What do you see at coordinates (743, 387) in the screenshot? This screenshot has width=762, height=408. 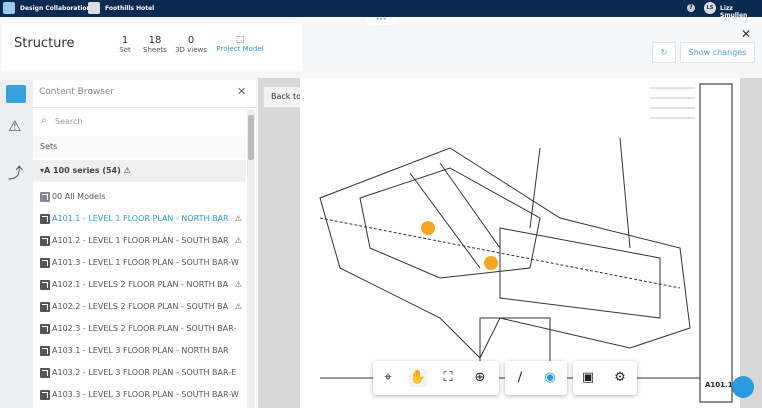 I see `help-chat-icon` at bounding box center [743, 387].